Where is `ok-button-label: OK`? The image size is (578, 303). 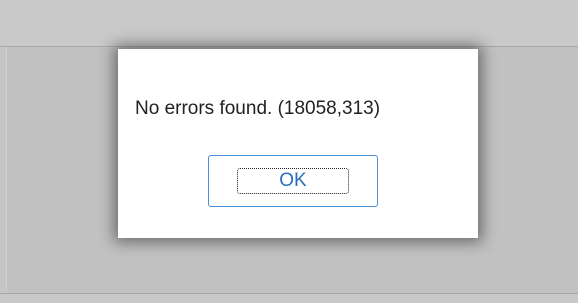
ok-button-label: OK is located at coordinates (293, 180).